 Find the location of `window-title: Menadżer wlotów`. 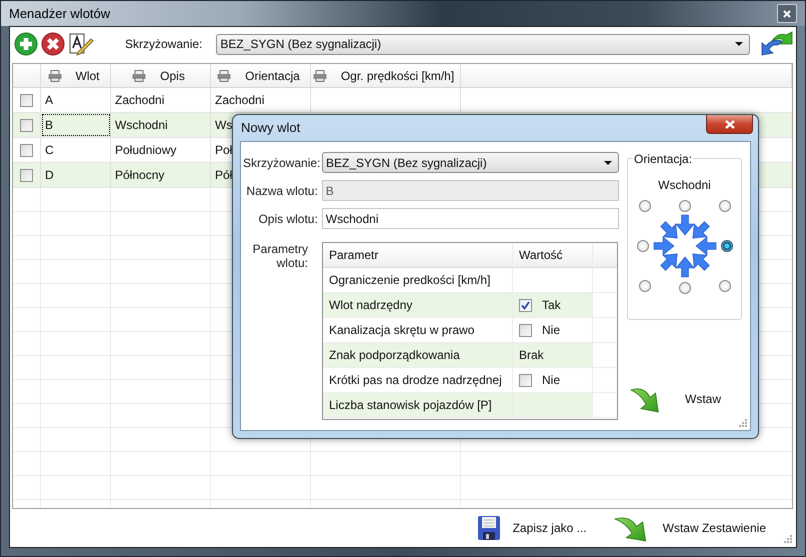

window-title: Menadżer wlotów is located at coordinates (60, 13).